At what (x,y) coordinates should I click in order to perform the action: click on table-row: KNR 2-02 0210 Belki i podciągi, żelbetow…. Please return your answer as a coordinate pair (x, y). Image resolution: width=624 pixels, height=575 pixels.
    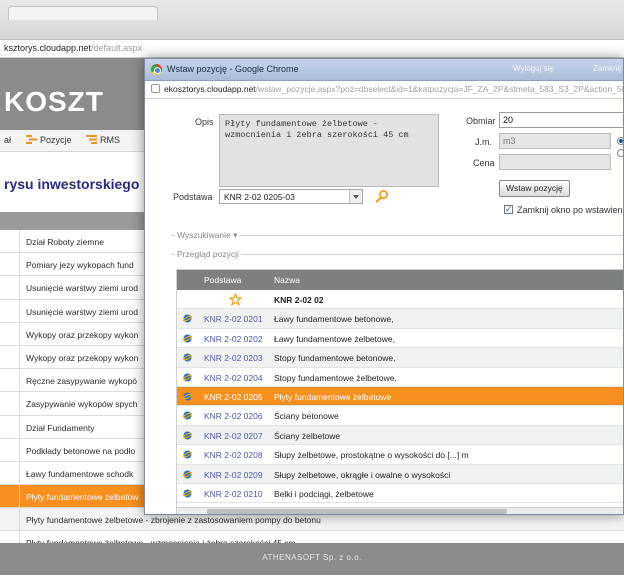
    Looking at the image, I should click on (400, 494).